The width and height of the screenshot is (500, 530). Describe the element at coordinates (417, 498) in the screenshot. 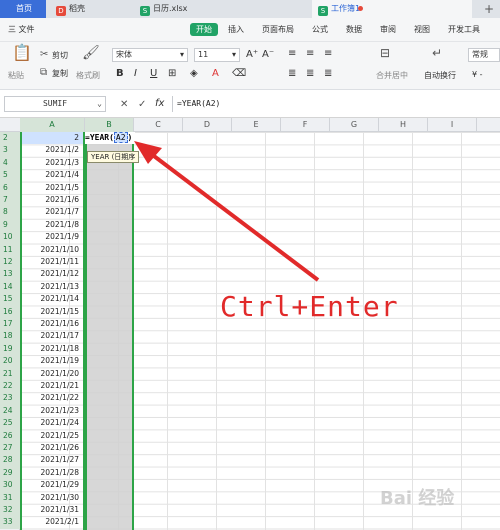

I see `watermark: Bai 经验` at that location.